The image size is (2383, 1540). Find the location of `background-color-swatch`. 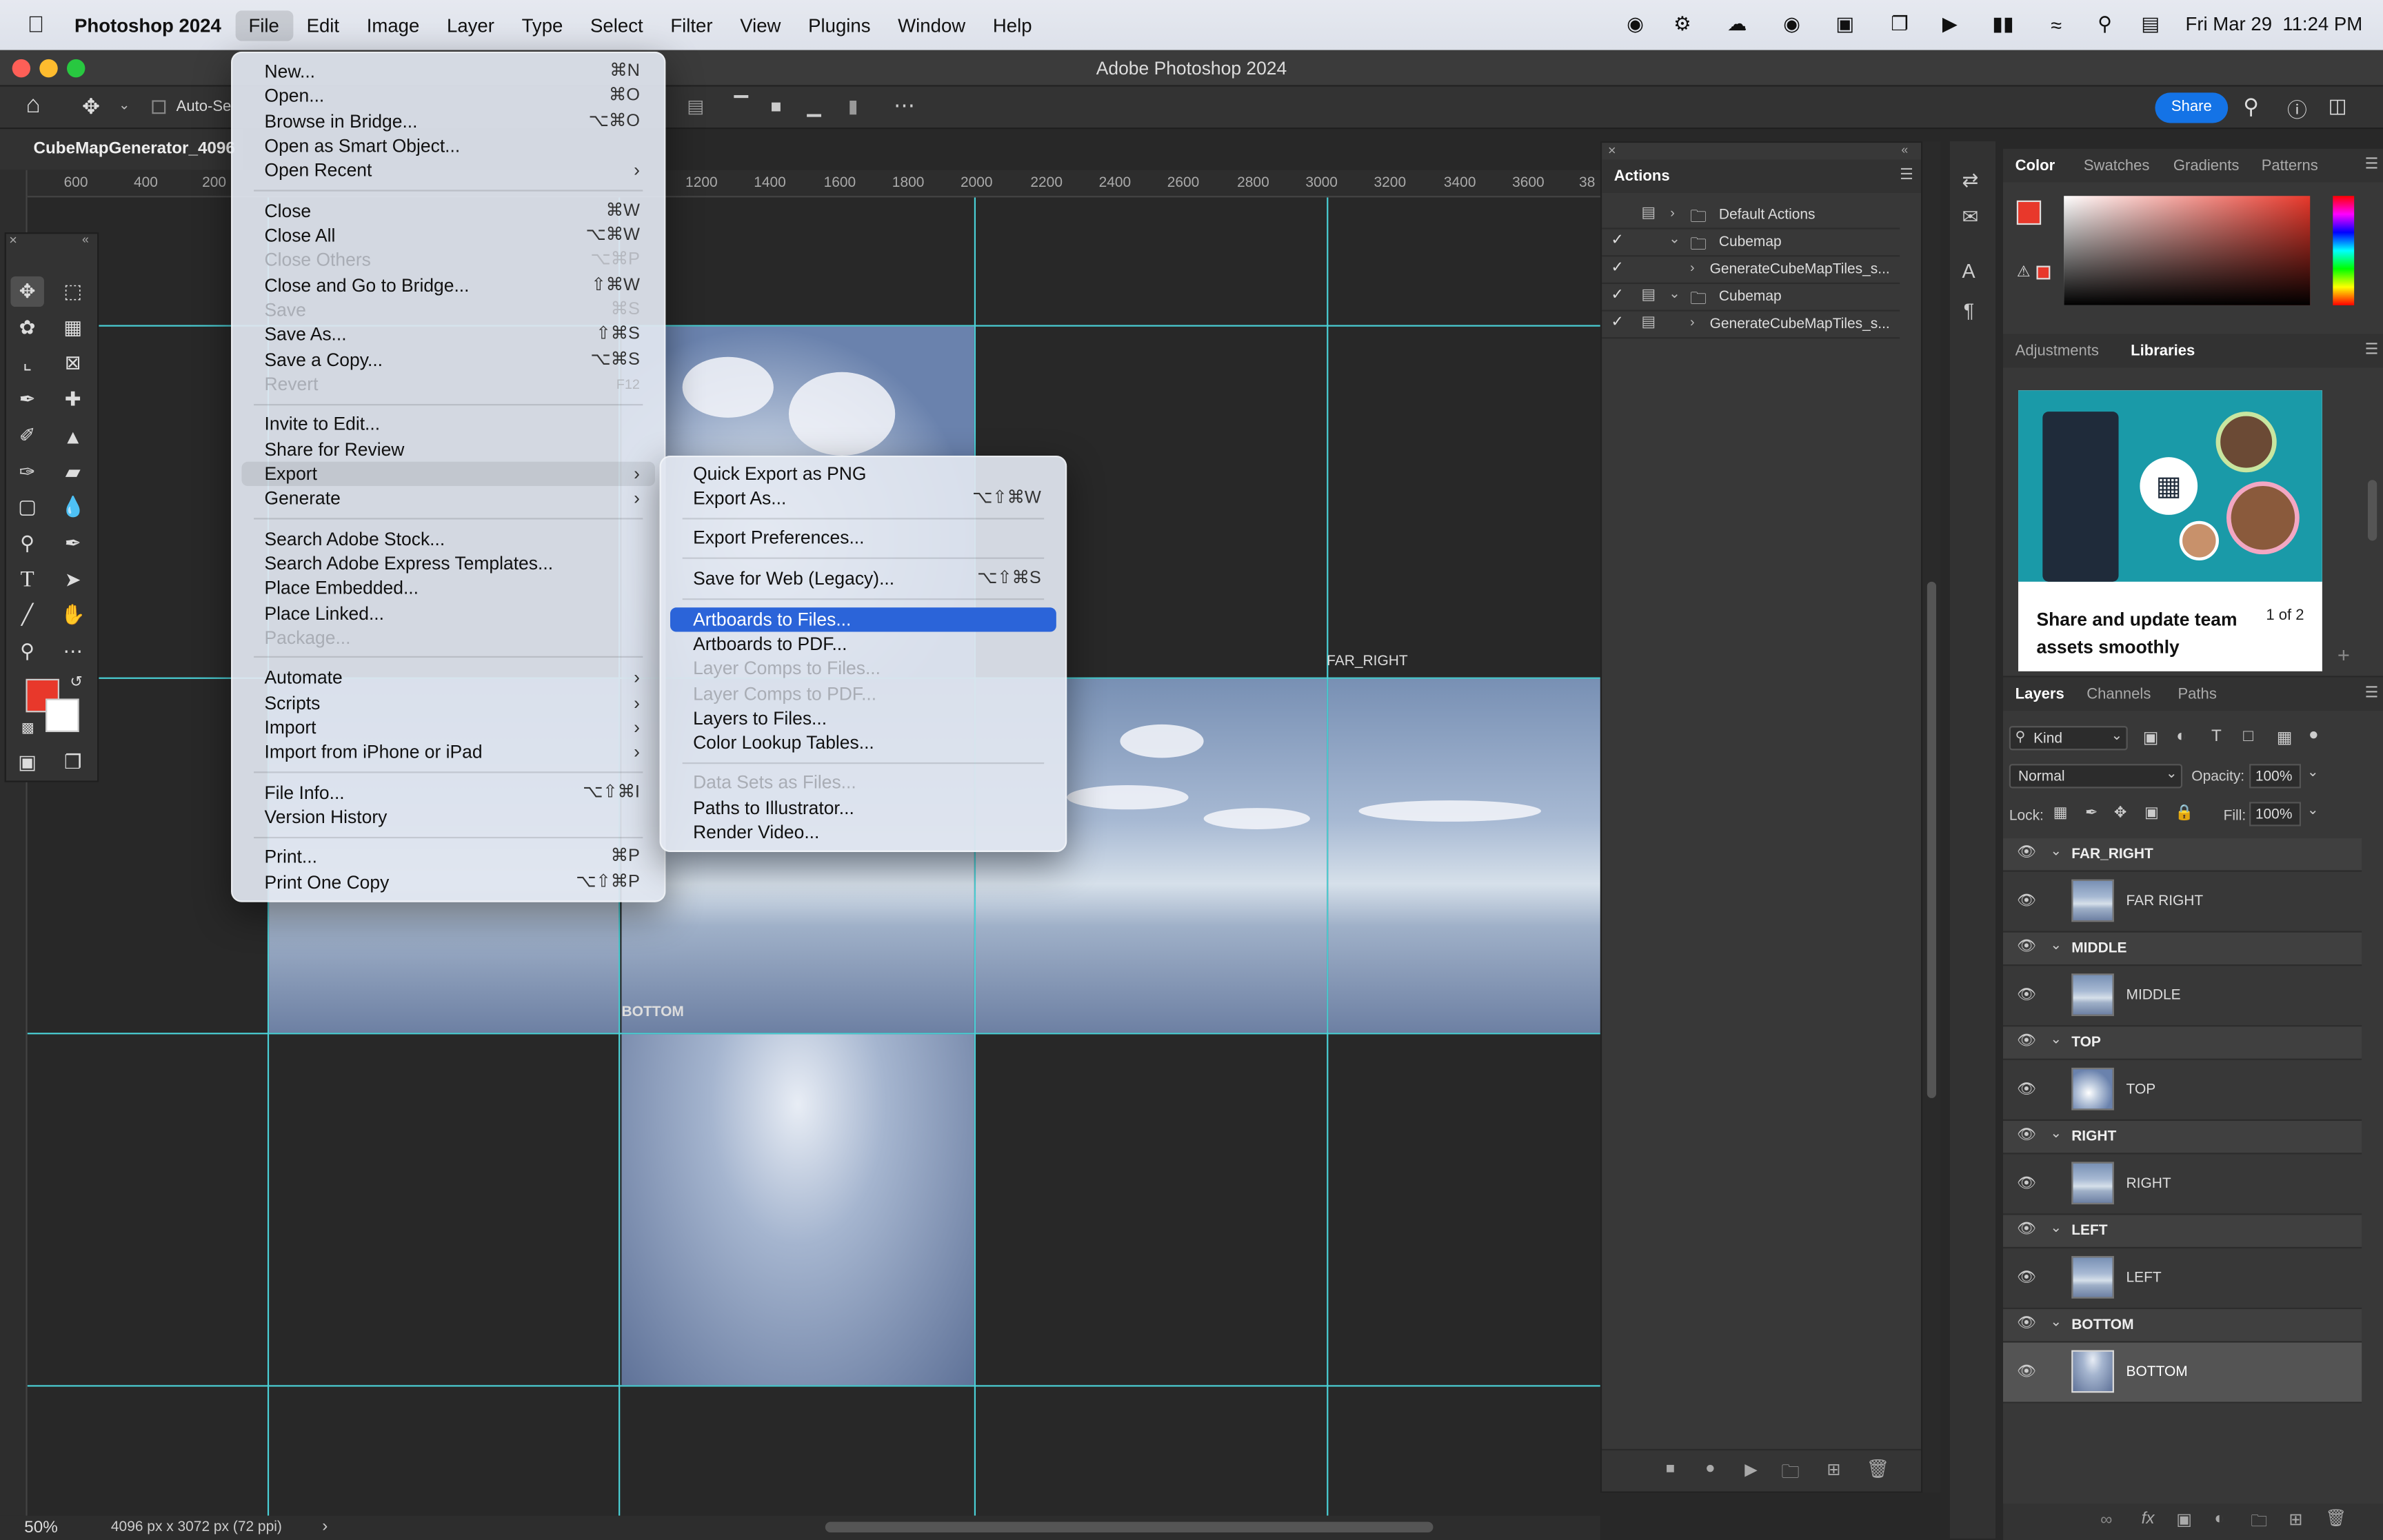

background-color-swatch is located at coordinates (62, 715).